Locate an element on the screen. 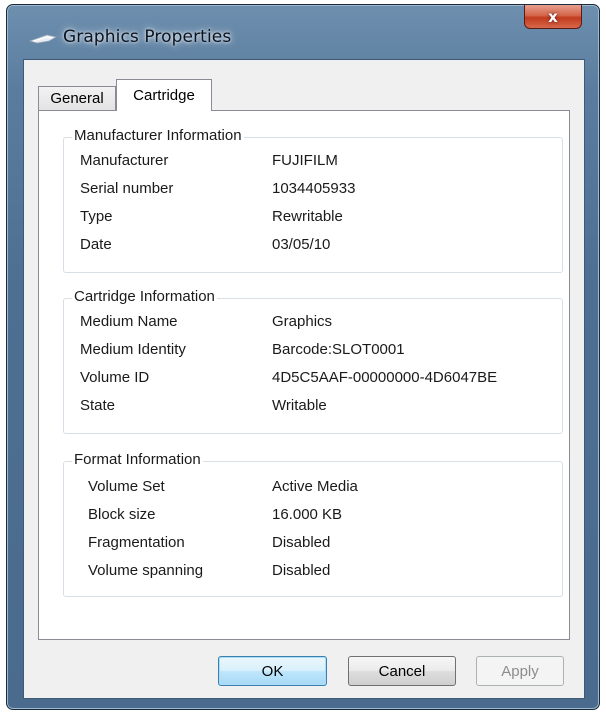  info-row: Manufacturer FUJIFILM is located at coordinates (313, 163).